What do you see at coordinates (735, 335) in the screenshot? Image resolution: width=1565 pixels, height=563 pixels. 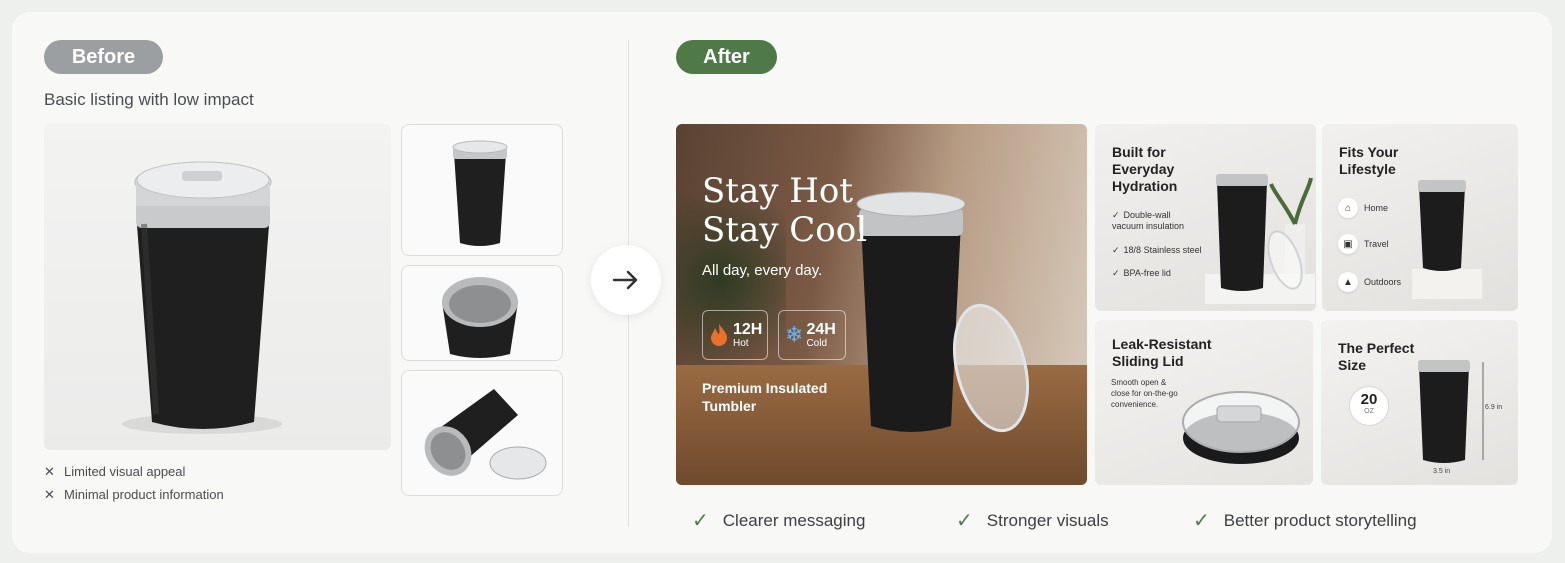 I see `hot-duration-badge: 12H Hot` at bounding box center [735, 335].